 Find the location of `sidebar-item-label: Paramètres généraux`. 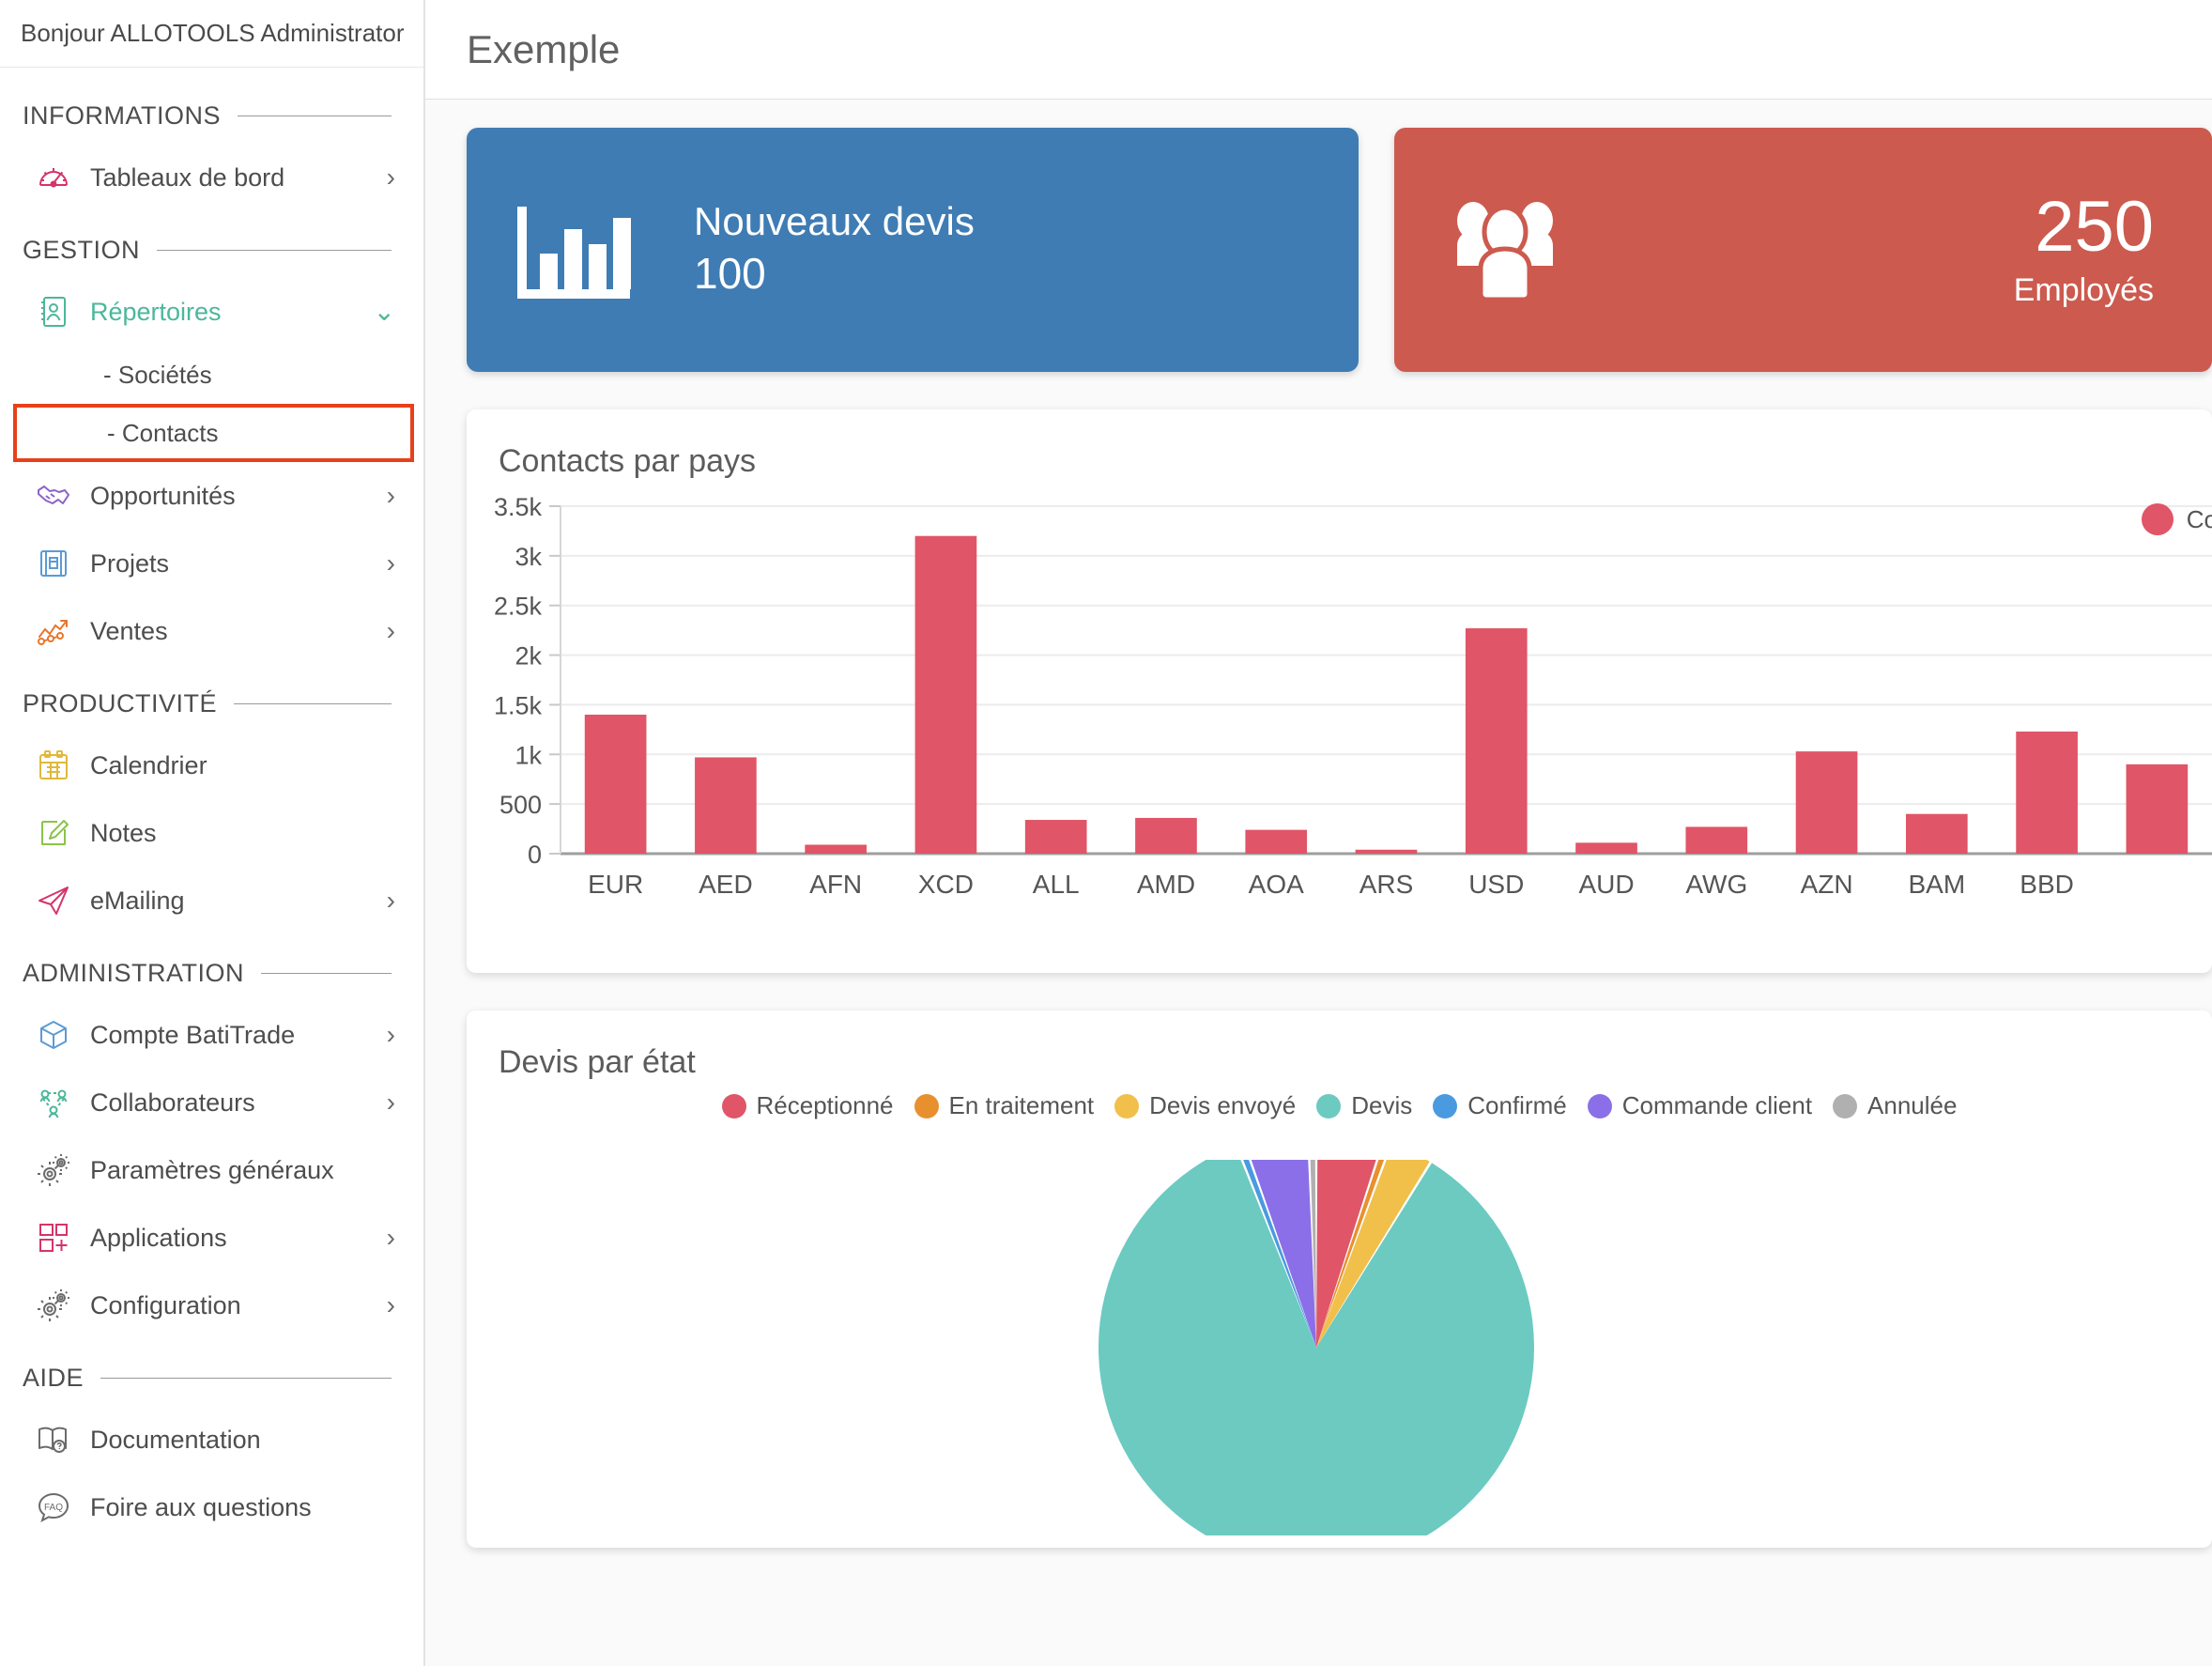

sidebar-item-label: Paramètres généraux is located at coordinates (212, 1169).